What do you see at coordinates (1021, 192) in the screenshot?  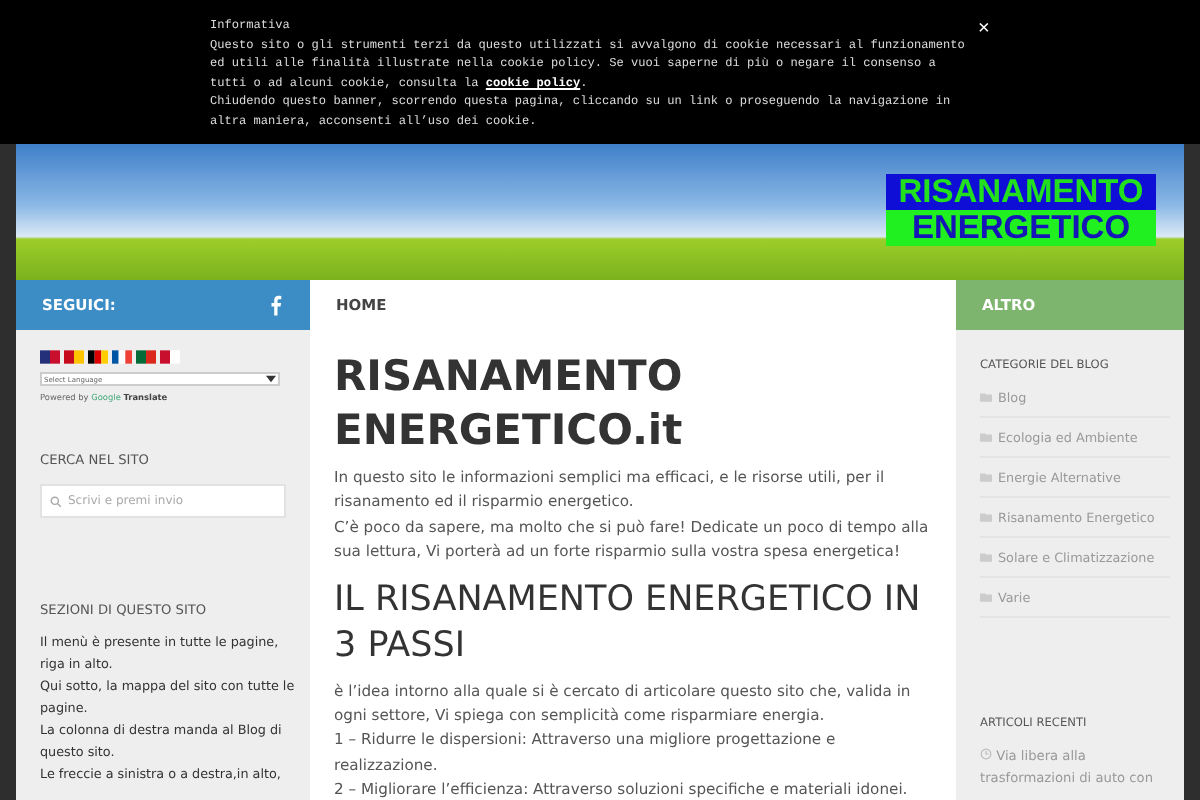 I see `logo-text: RISANAMENTO` at bounding box center [1021, 192].